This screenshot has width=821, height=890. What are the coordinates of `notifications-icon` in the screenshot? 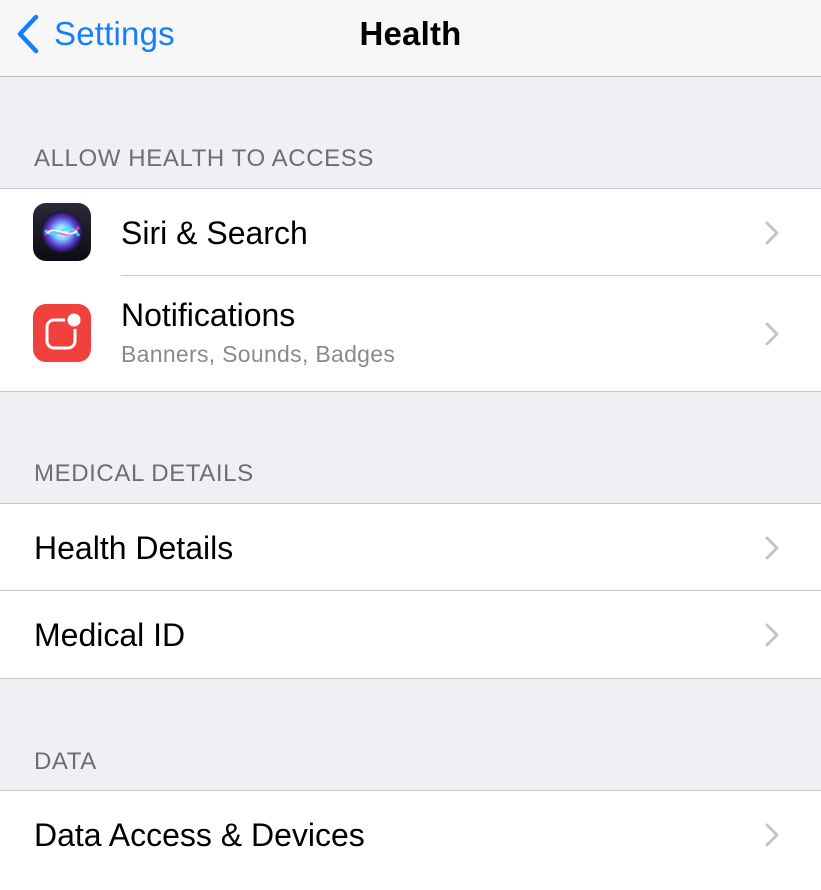 It's located at (62, 333).